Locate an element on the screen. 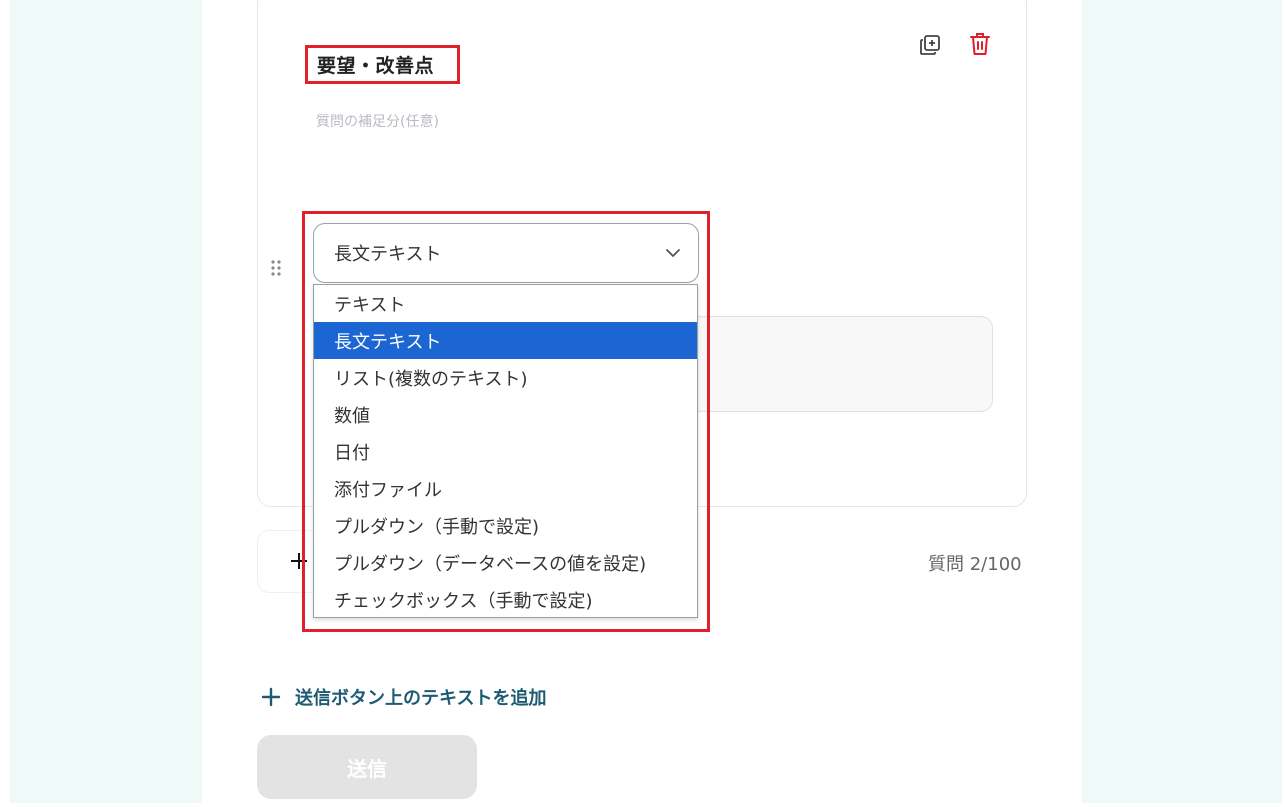 Image resolution: width=1285 pixels, height=807 pixels. chevron-down-icon is located at coordinates (673, 253).